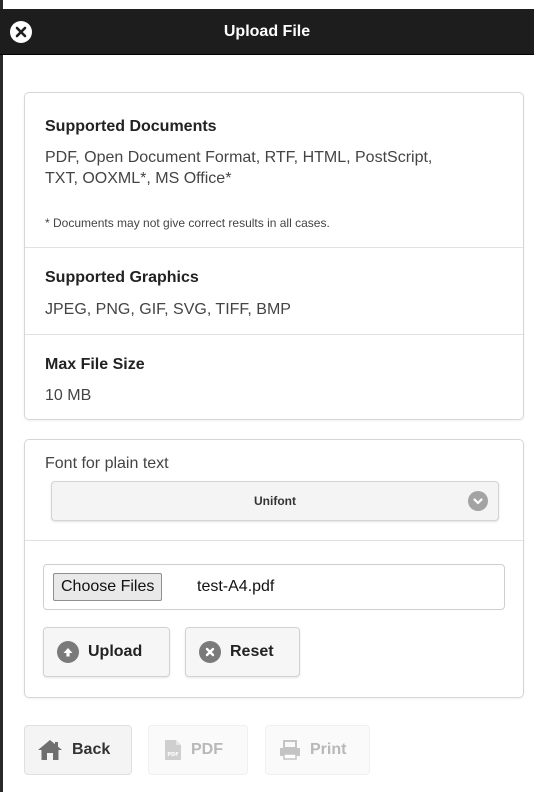  I want to click on file-input: Choose Files test-A4.pdf, so click(274, 587).